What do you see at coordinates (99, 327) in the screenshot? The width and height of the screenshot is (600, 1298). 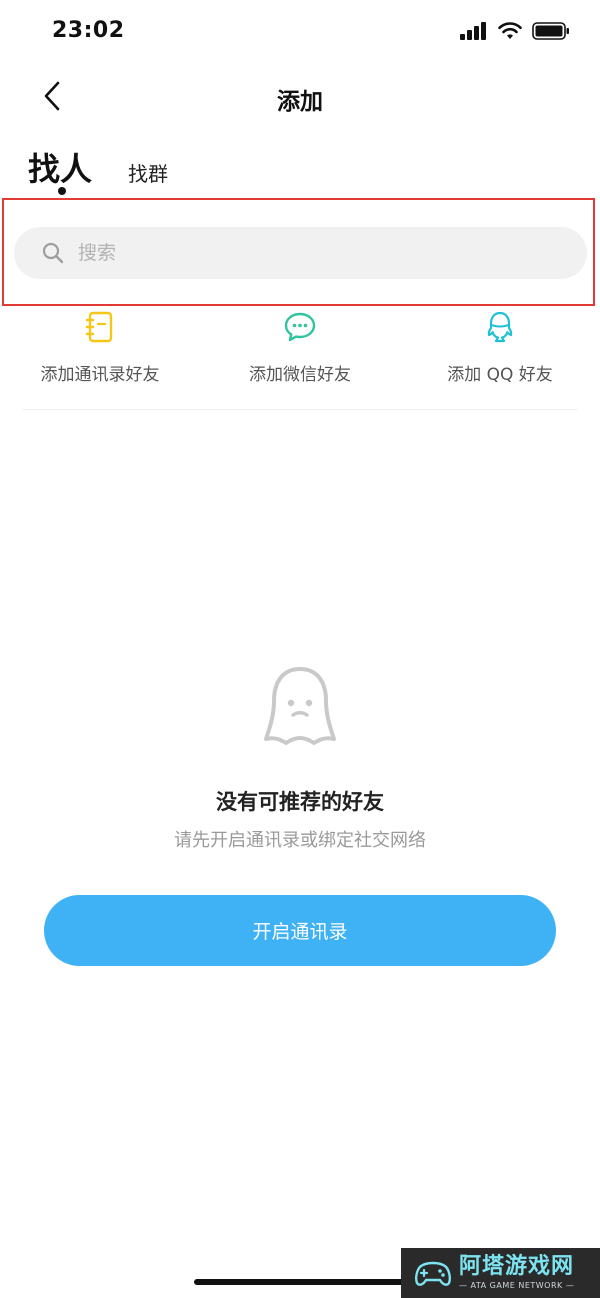 I see `contacts-book-icon` at bounding box center [99, 327].